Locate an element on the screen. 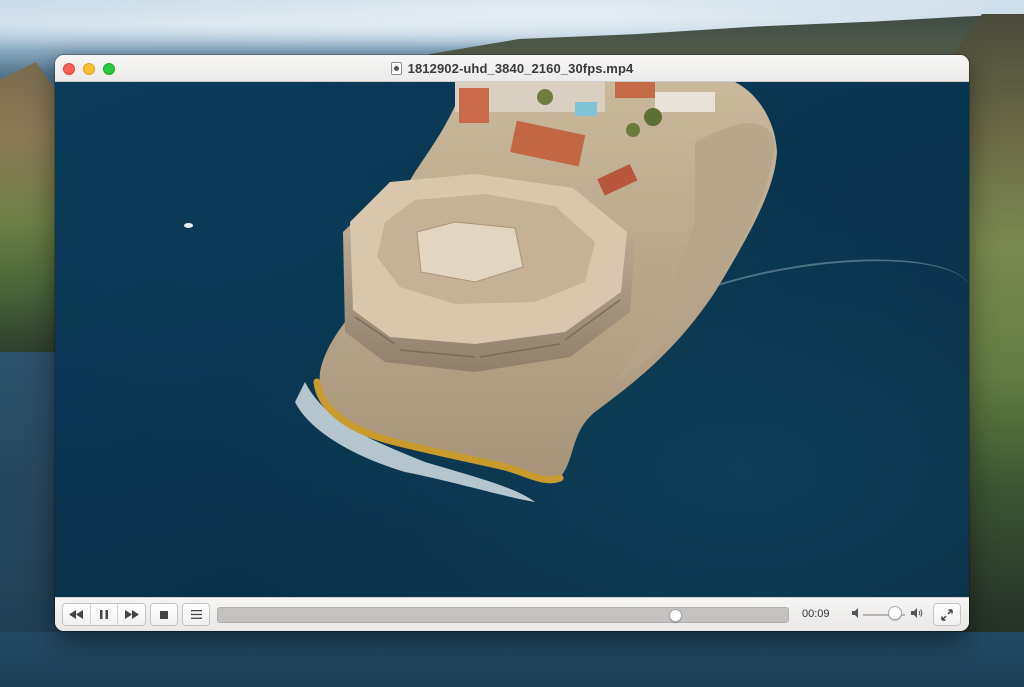 This screenshot has height=687, width=1024. fast-forward-button is located at coordinates (131, 614).